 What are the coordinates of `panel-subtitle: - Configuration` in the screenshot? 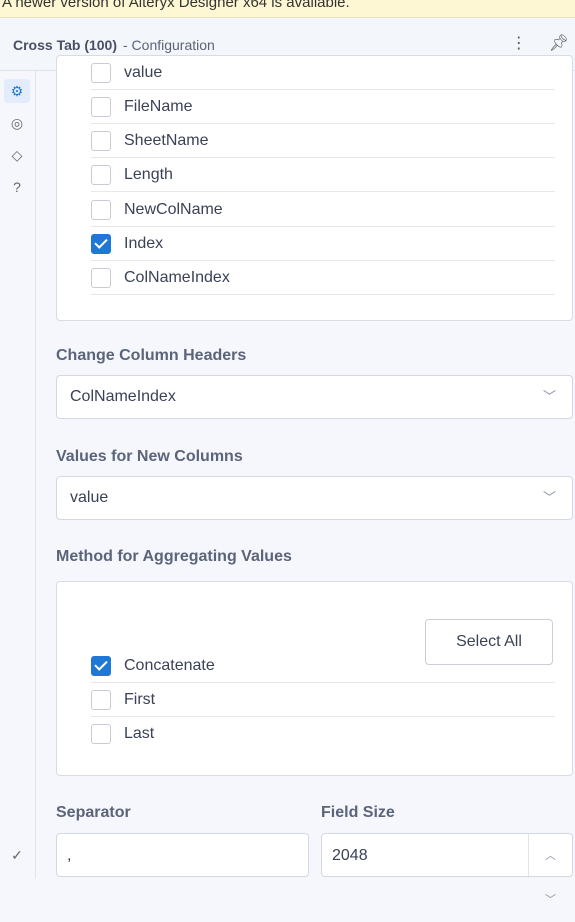 It's located at (169, 44).